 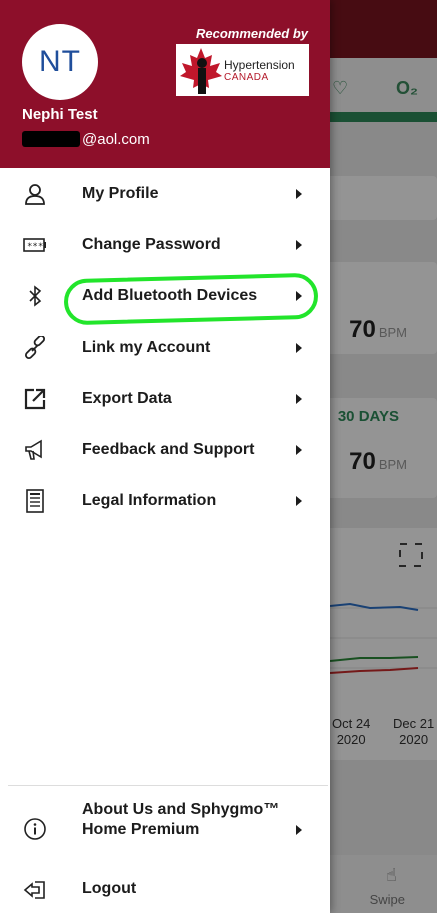 What do you see at coordinates (35, 296) in the screenshot?
I see `bluetooth-icon` at bounding box center [35, 296].